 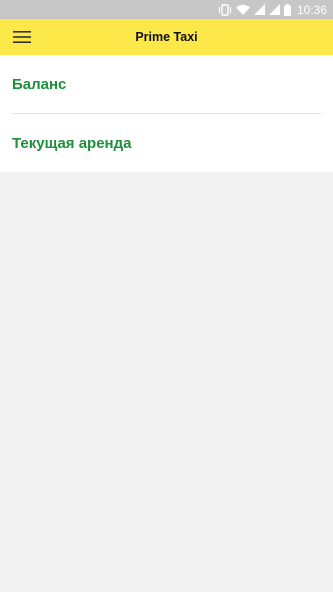 I want to click on app-bar: Prime Taxi, so click(x=166, y=37).